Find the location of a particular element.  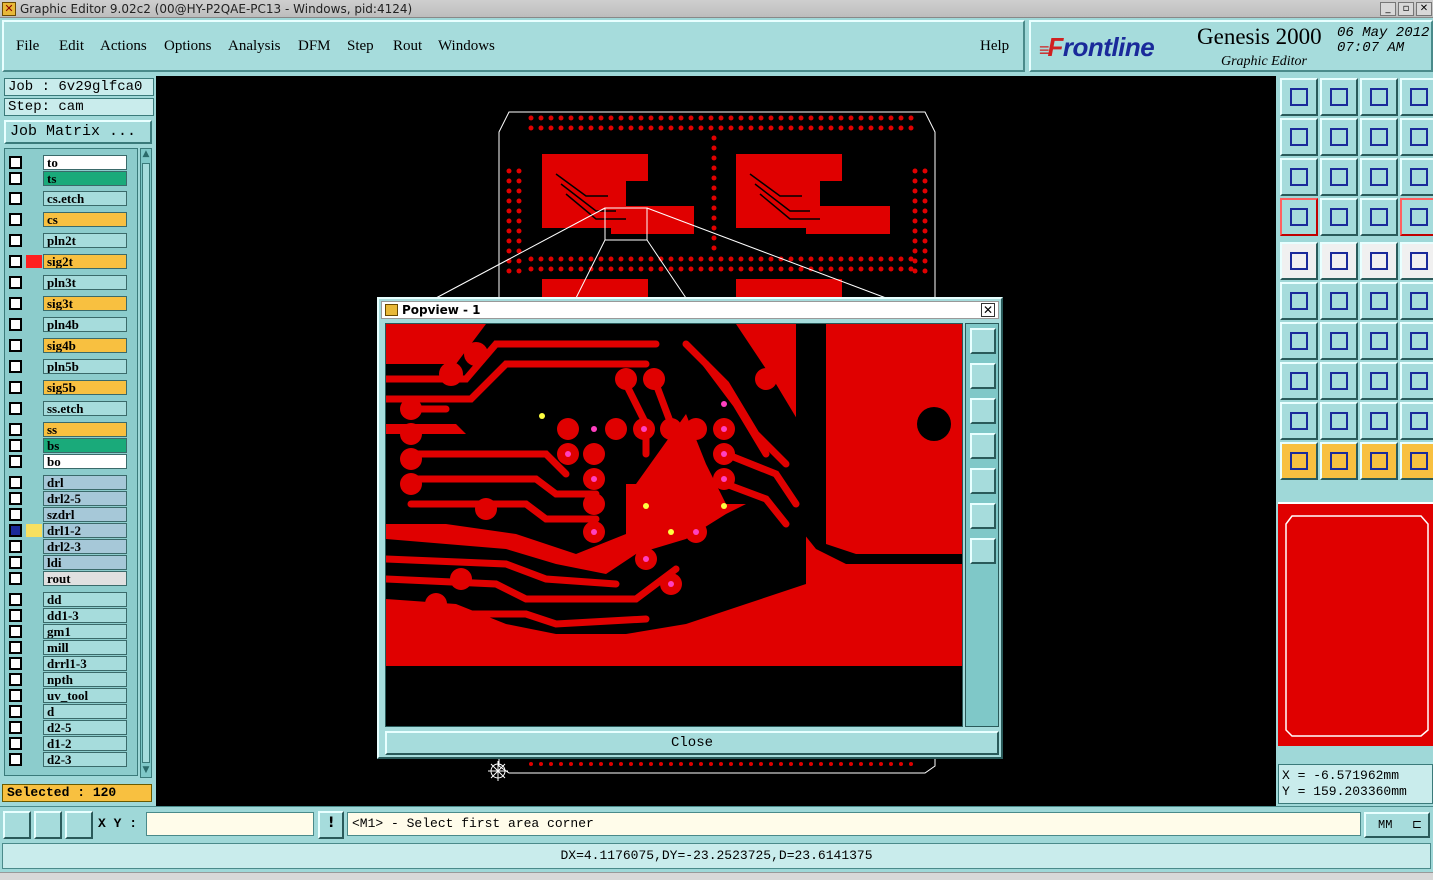

popview-zoom-icon is located at coordinates (983, 341).